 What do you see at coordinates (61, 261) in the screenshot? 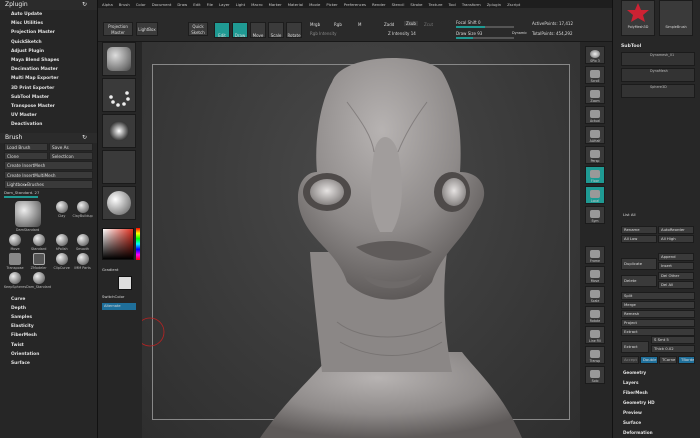
I see `brush-item: ClipCurve` at bounding box center [61, 261].